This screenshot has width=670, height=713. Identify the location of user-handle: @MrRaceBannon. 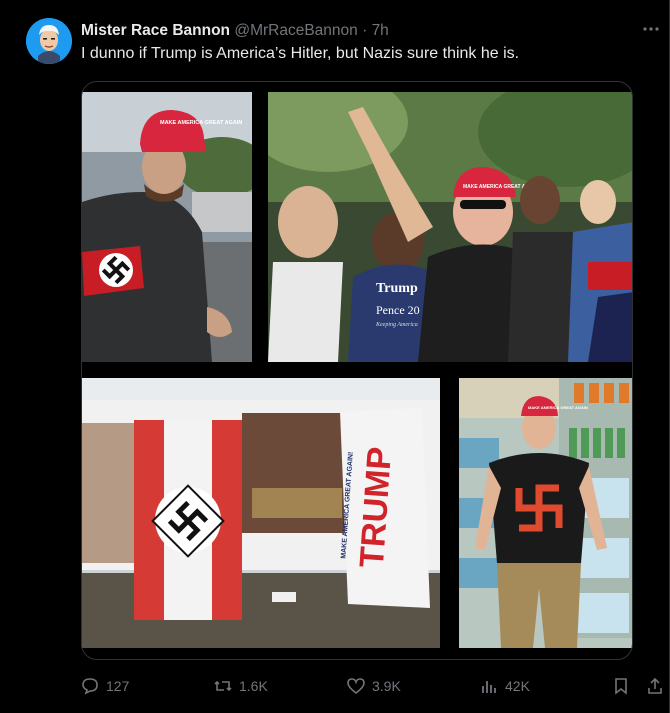
(295, 30).